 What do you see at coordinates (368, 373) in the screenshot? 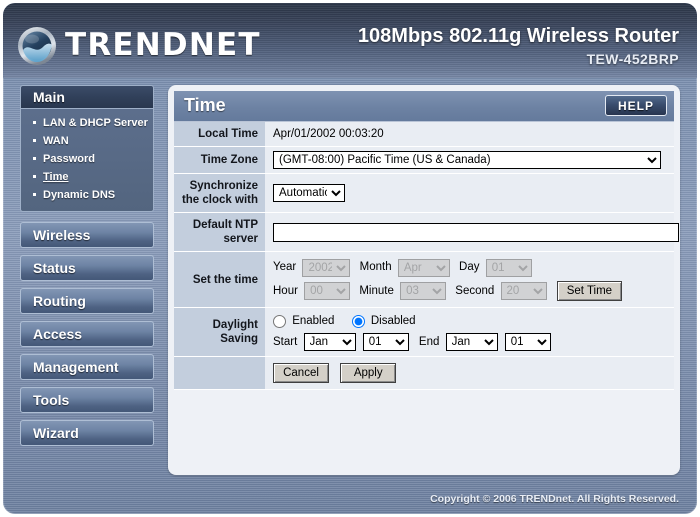
I see `apply-button: Apply` at bounding box center [368, 373].